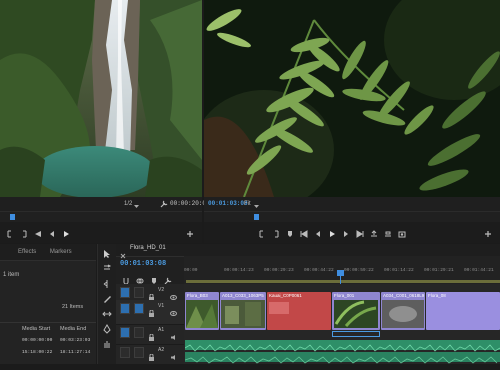  Describe the element at coordinates (356, 334) in the screenshot. I see `clip-selection-outline` at that location.